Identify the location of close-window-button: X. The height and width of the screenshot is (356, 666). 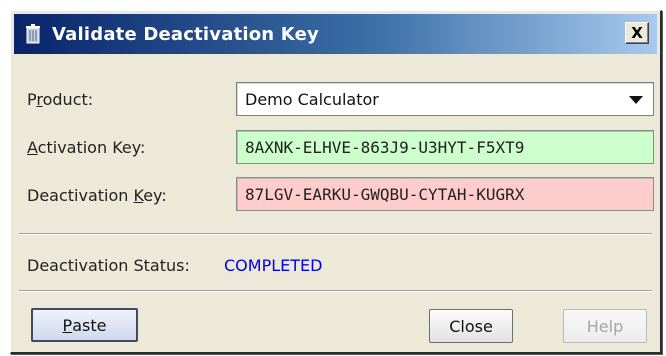
(637, 33).